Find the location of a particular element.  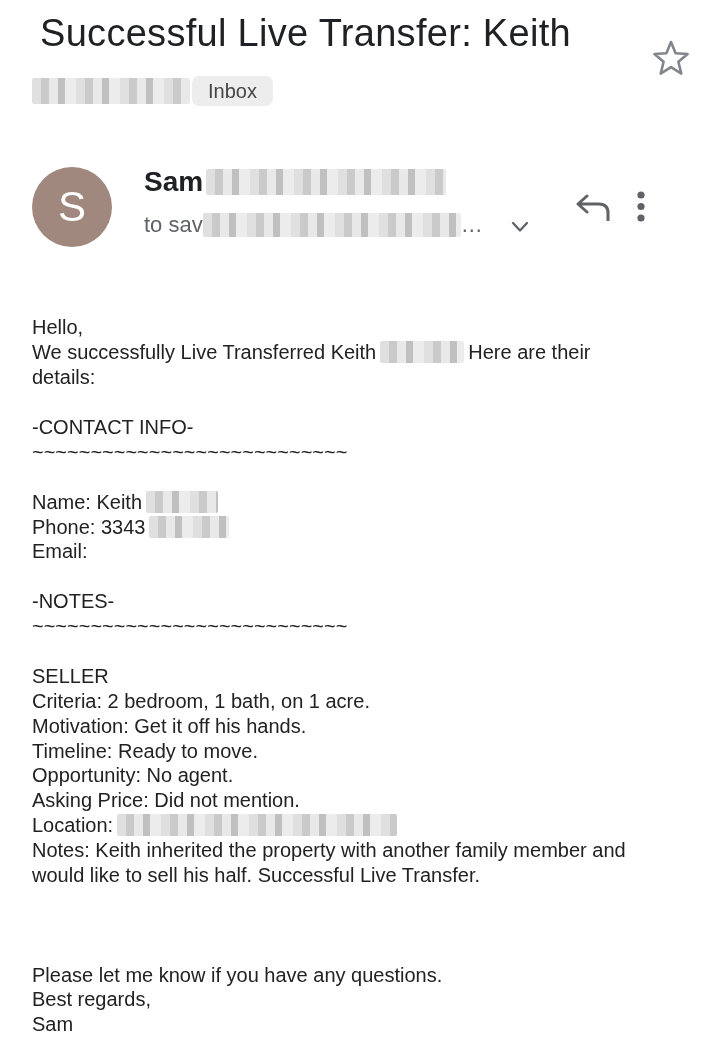

message-text: SELLER is located at coordinates (70, 675).